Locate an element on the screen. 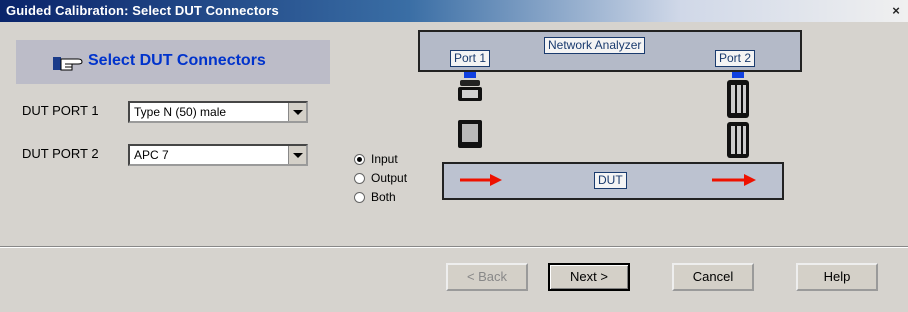 This screenshot has height=312, width=908. port-2-label: Port 2 is located at coordinates (735, 58).